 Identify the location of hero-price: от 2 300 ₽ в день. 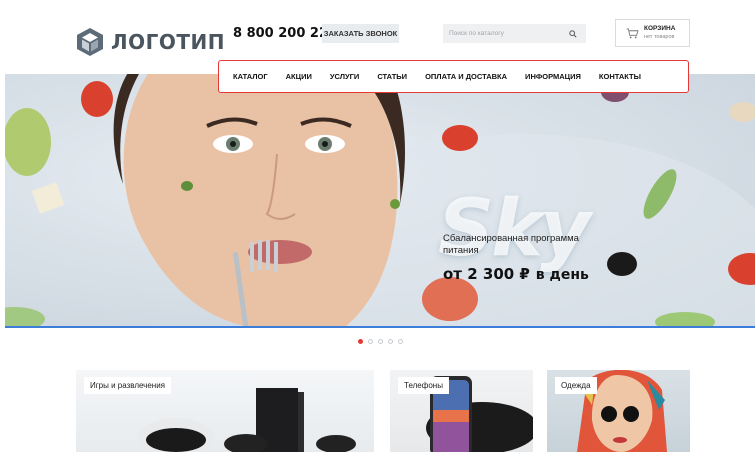
(516, 274).